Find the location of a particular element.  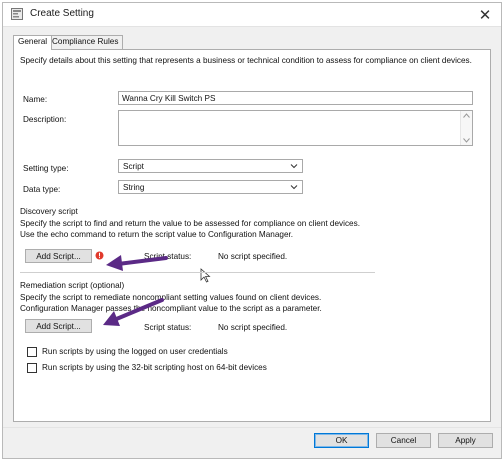

window-title: Create Setting is located at coordinates (62, 13).